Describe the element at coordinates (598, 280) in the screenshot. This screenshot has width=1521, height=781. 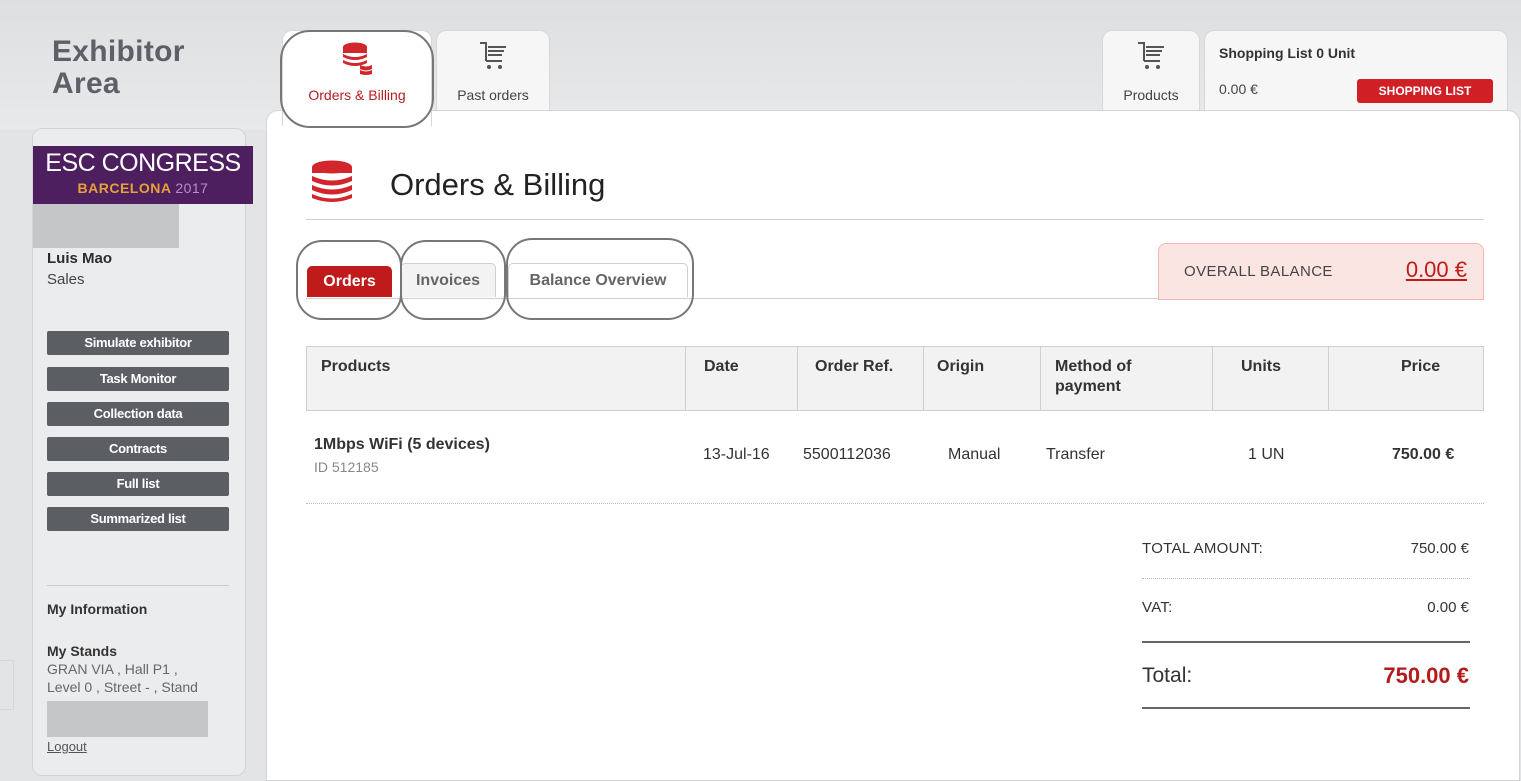
I see `subtab-balance-overview: Balance Overview` at that location.